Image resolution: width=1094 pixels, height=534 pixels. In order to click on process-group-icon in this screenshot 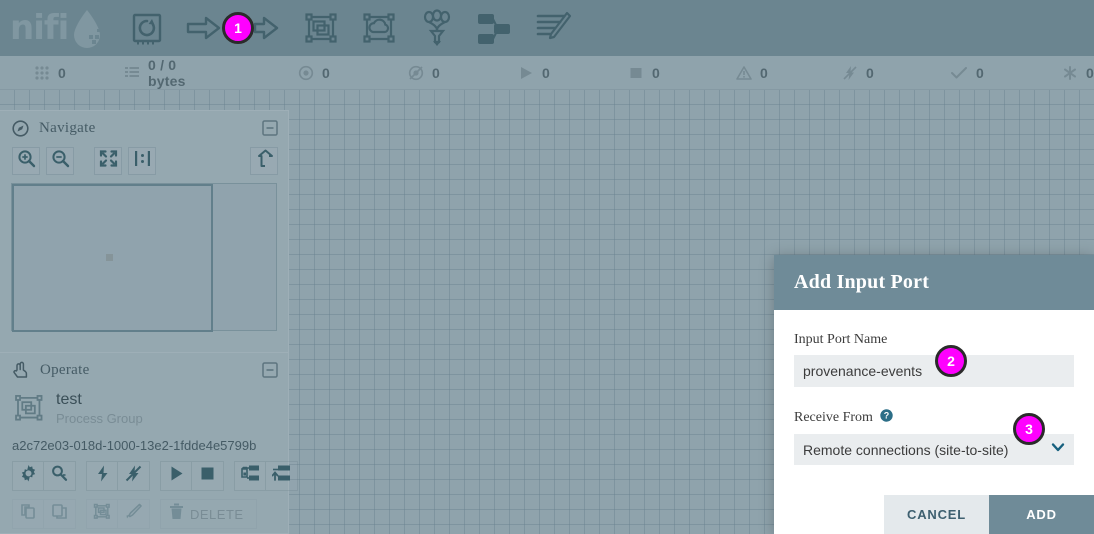, I will do `click(321, 28)`.